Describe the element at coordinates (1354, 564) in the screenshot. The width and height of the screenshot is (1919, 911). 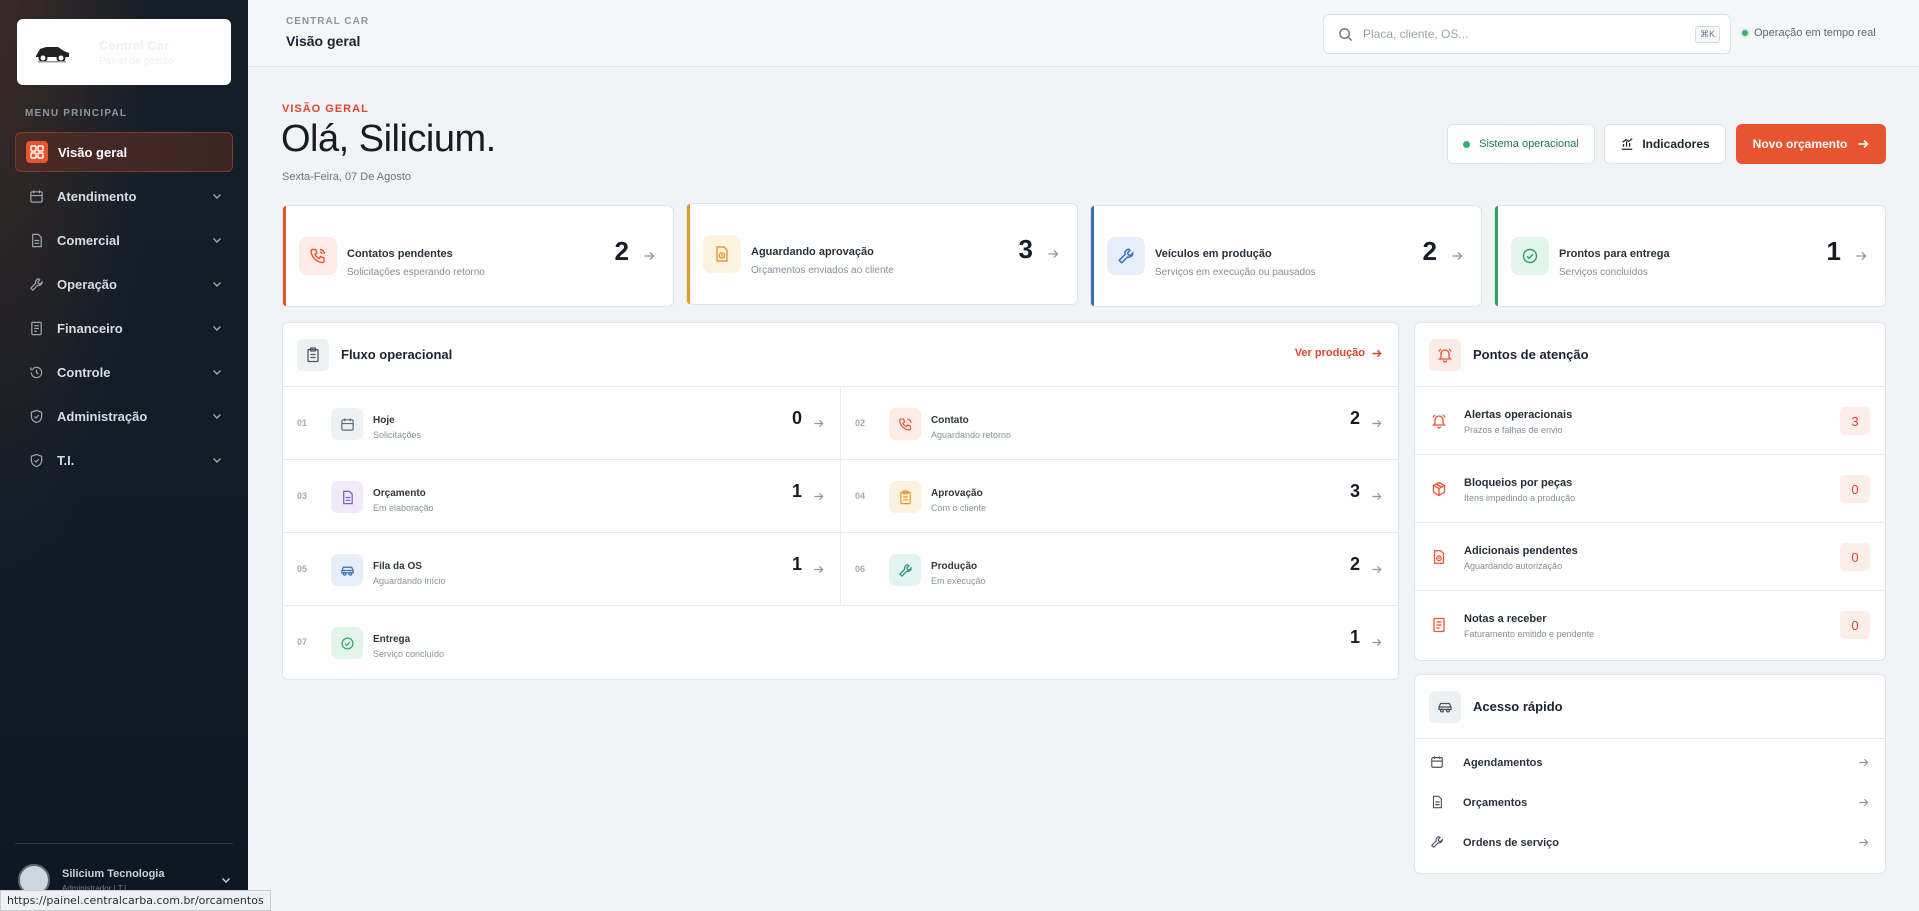
I see `flux-step-value: 2` at that location.